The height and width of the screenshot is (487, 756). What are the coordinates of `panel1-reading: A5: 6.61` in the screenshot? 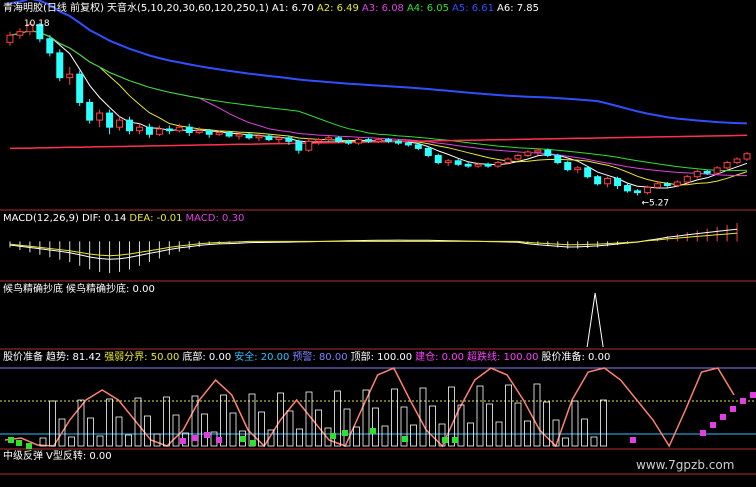 It's located at (472, 8).